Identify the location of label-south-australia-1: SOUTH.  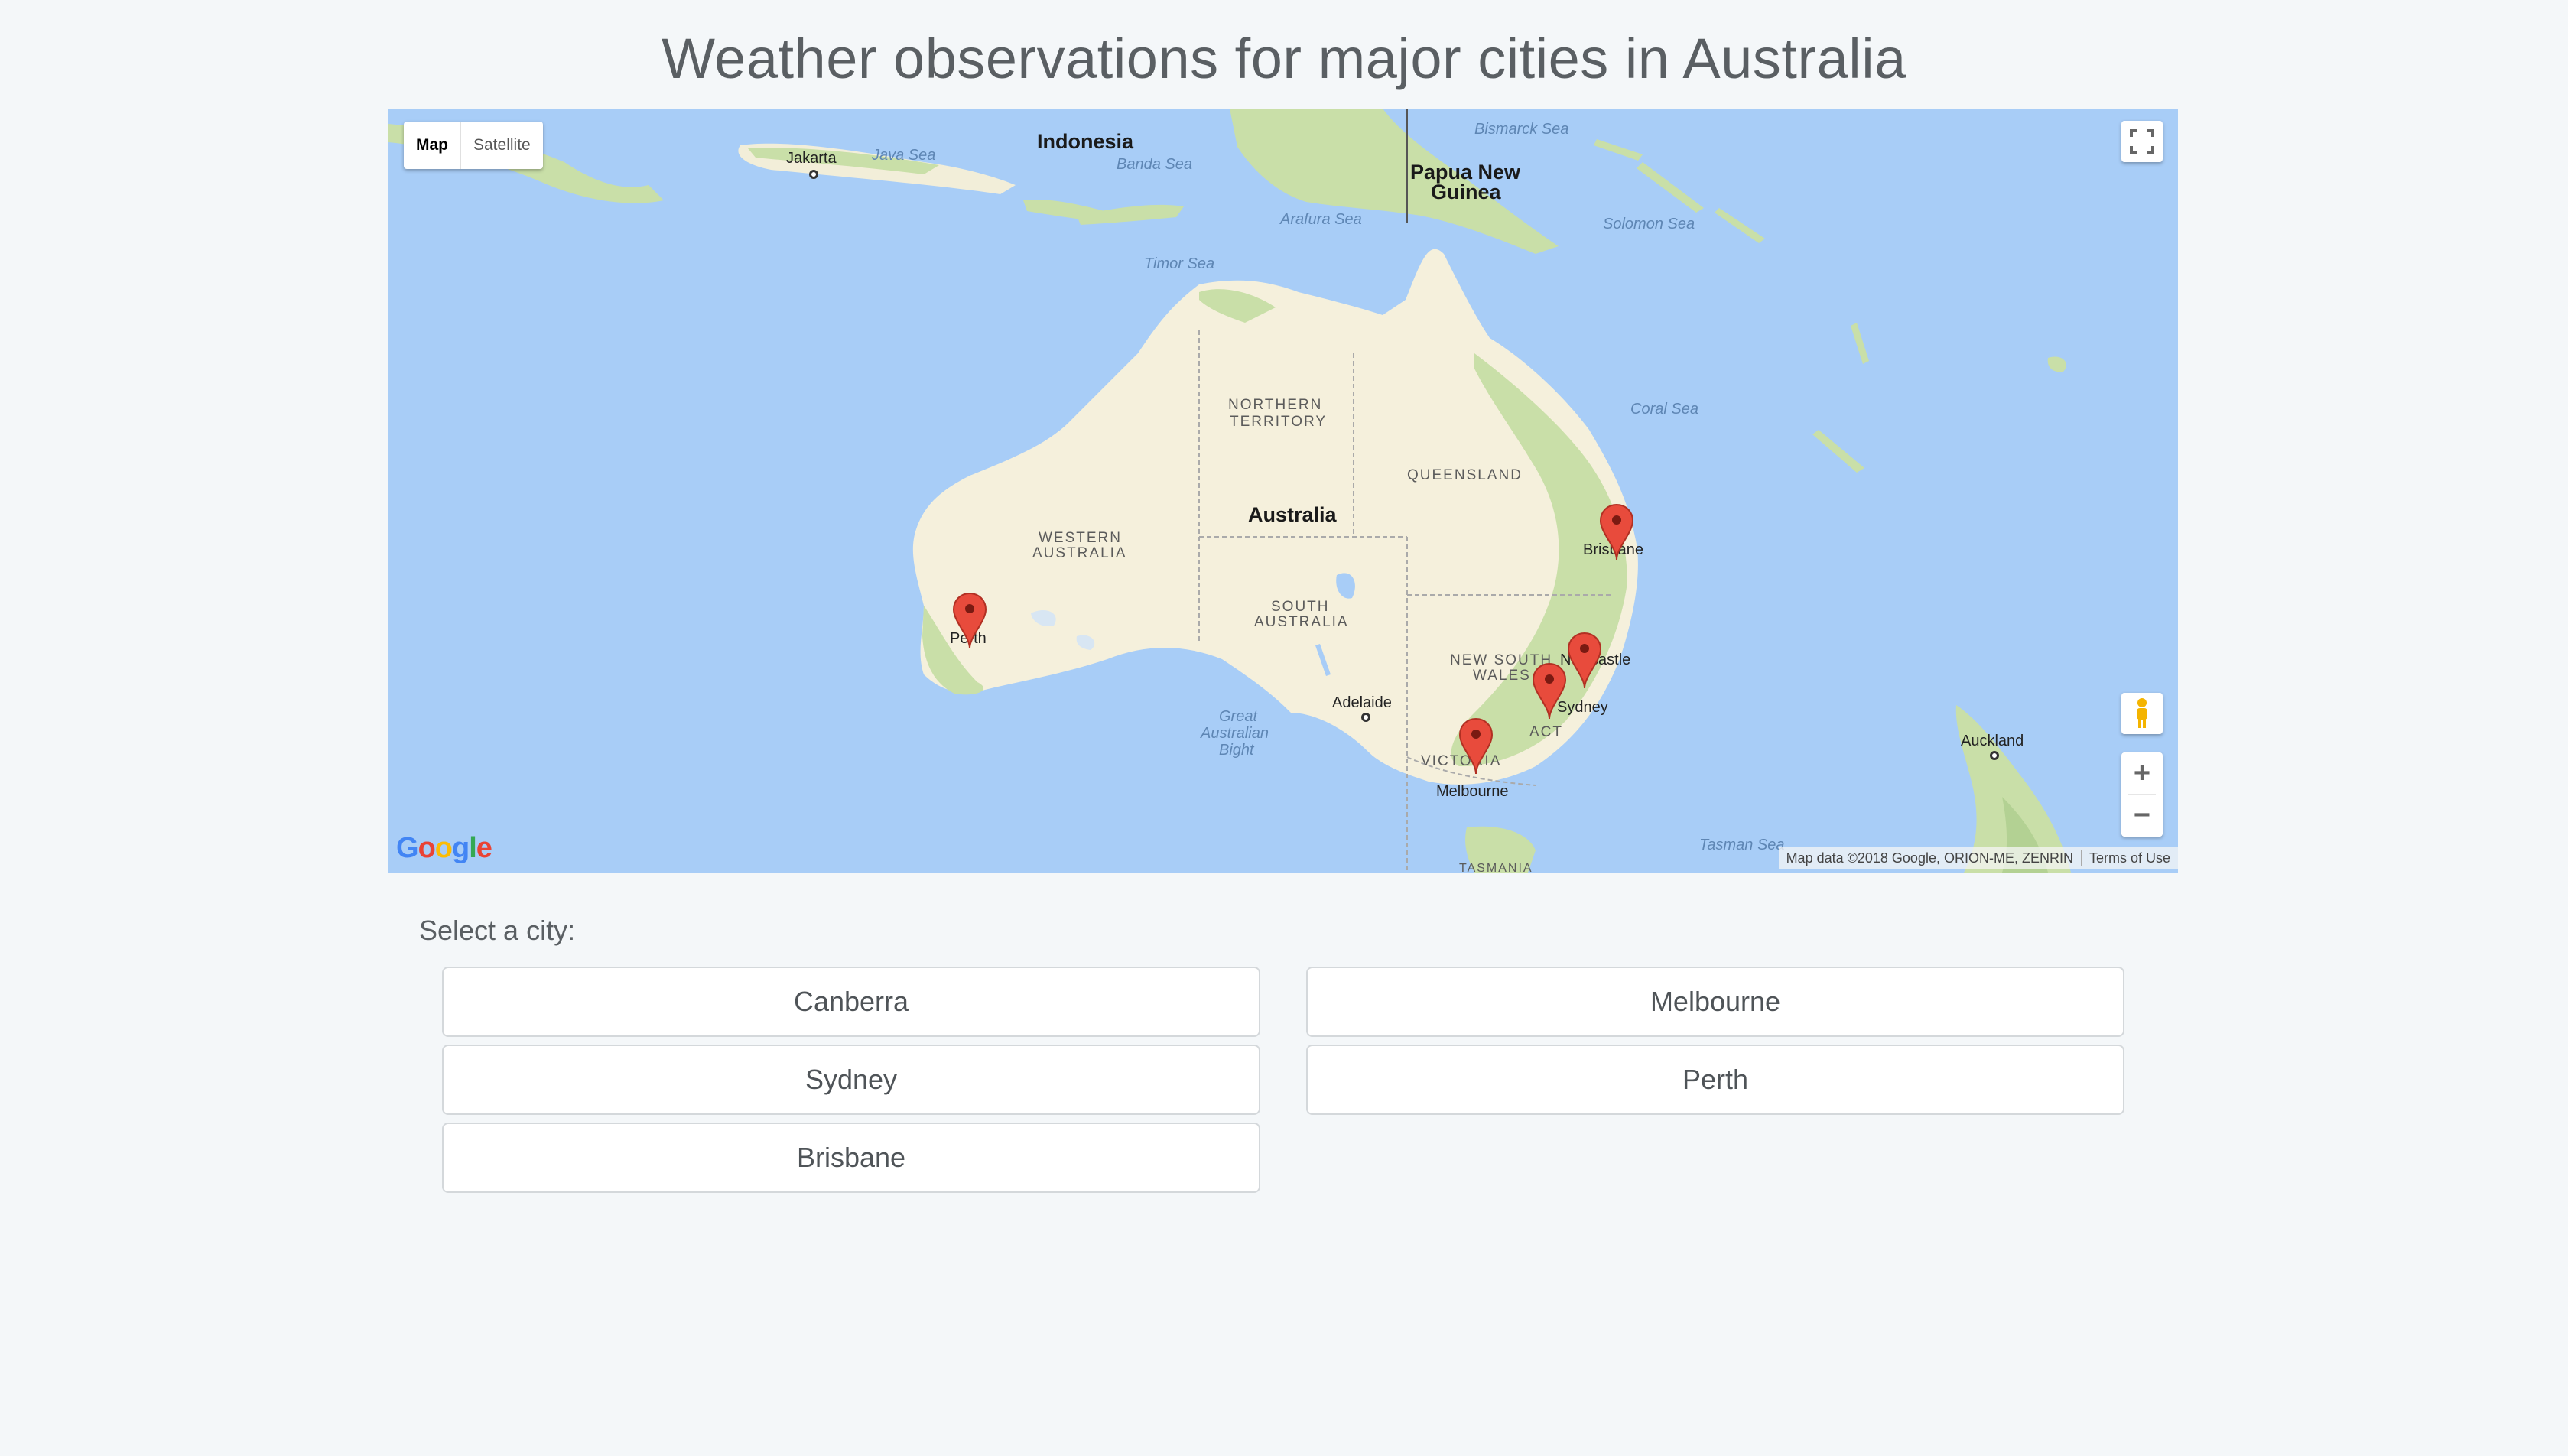
(1300, 607).